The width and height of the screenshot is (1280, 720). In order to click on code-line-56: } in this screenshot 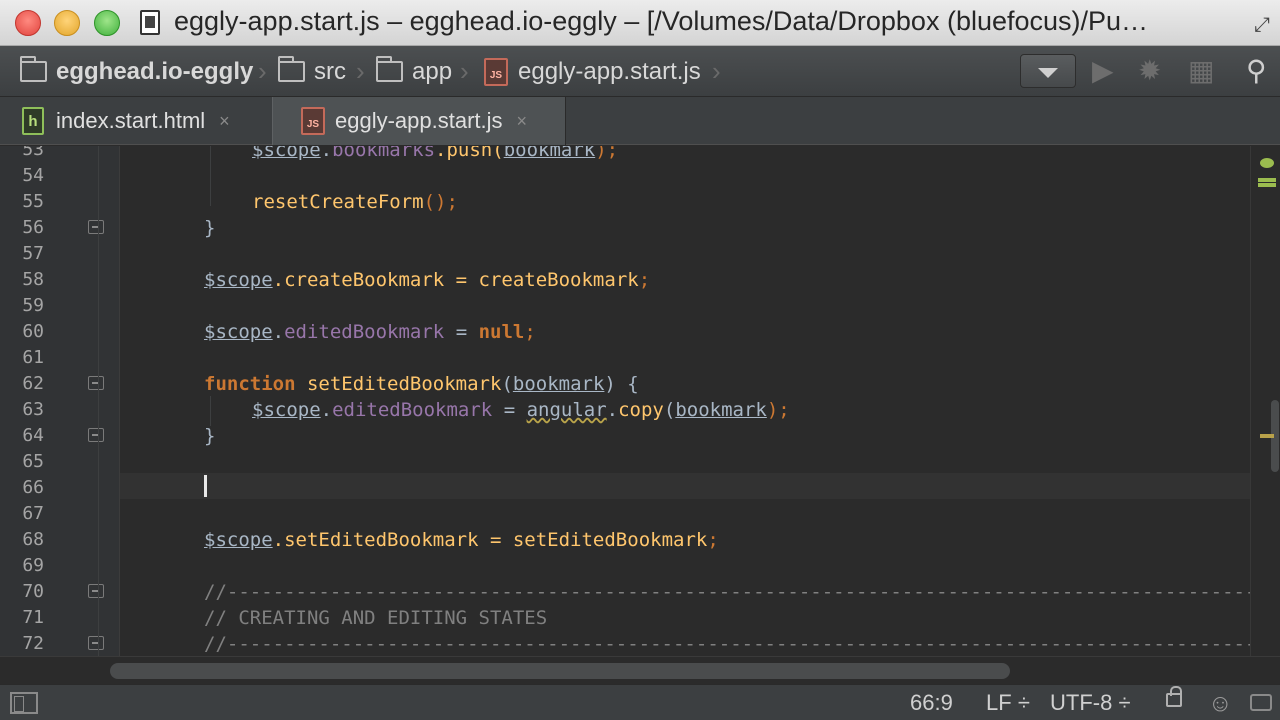, I will do `click(210, 228)`.